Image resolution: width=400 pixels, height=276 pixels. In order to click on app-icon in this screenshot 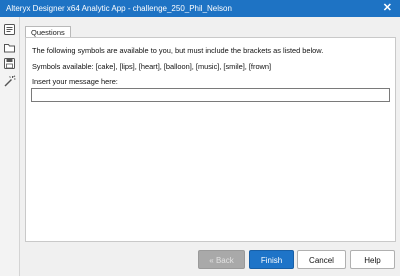, I will do `click(9, 29)`.